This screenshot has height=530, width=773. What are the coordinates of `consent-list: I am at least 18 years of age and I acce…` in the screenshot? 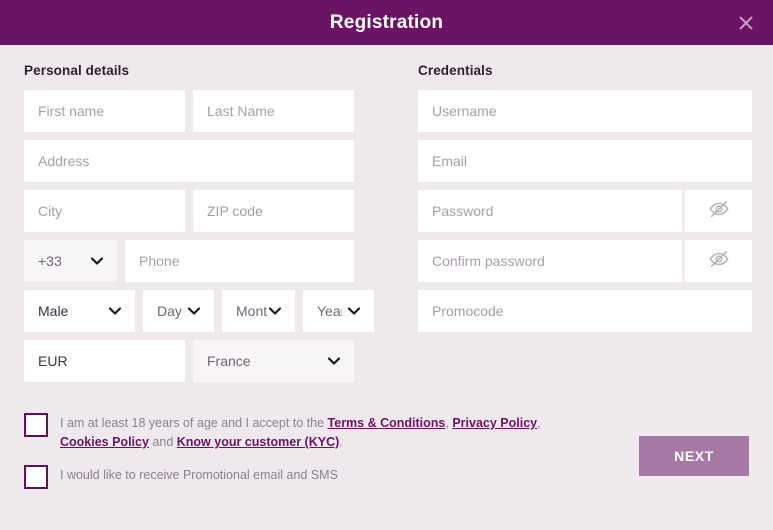 It's located at (304, 456).